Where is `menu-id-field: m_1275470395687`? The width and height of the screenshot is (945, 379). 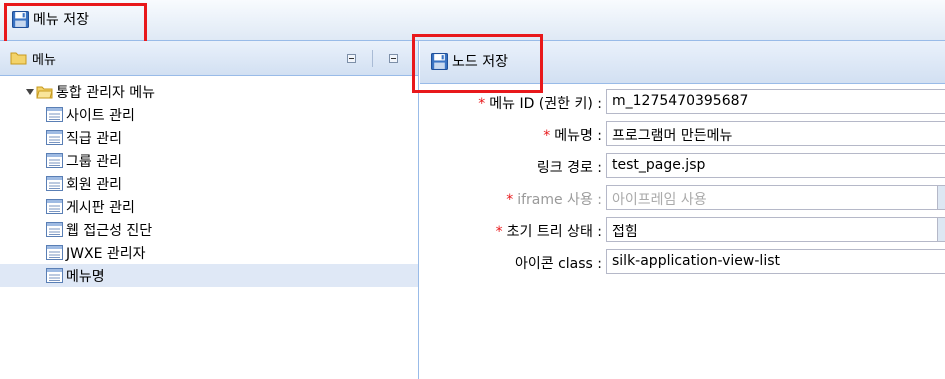 menu-id-field: m_1275470395687 is located at coordinates (775, 101).